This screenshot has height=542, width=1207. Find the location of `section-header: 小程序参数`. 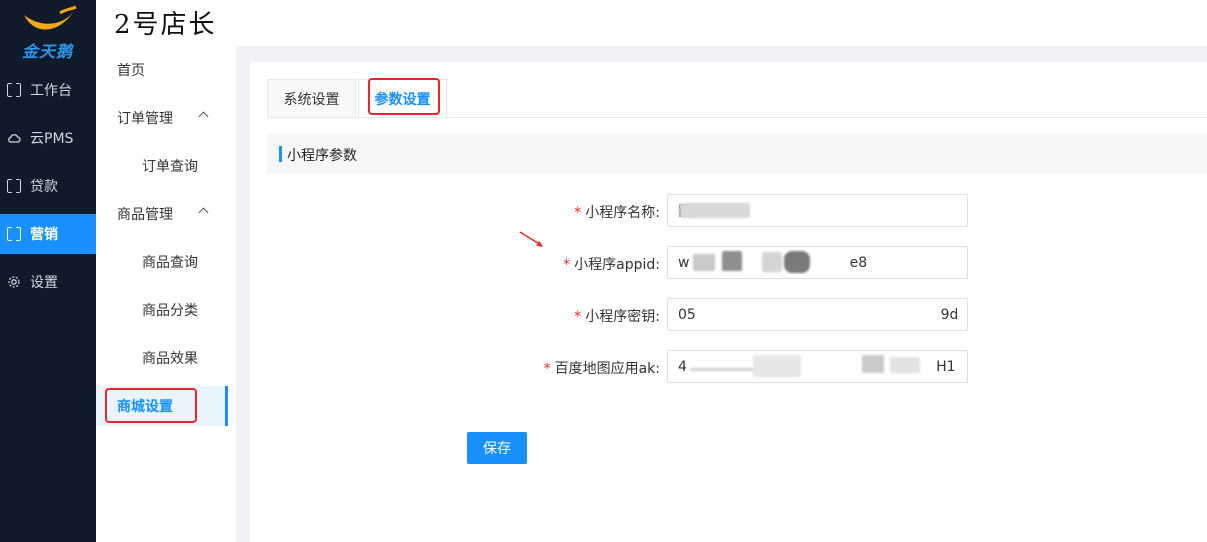

section-header: 小程序参数 is located at coordinates (737, 154).